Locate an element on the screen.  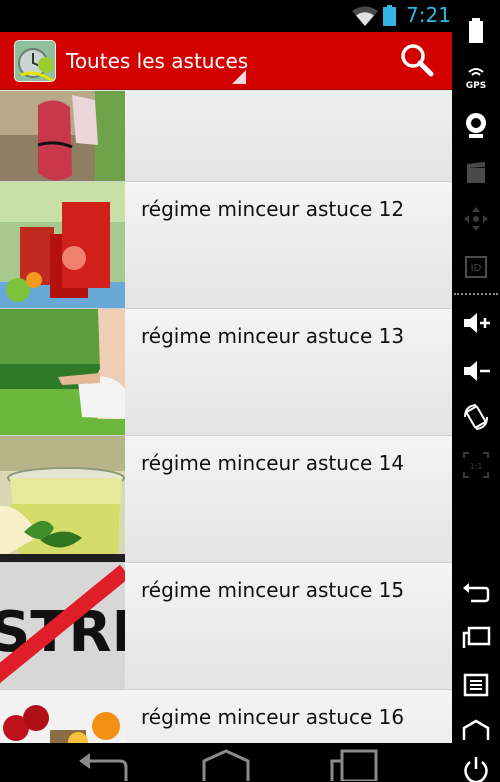
volume-up-icon is located at coordinates (476, 323).